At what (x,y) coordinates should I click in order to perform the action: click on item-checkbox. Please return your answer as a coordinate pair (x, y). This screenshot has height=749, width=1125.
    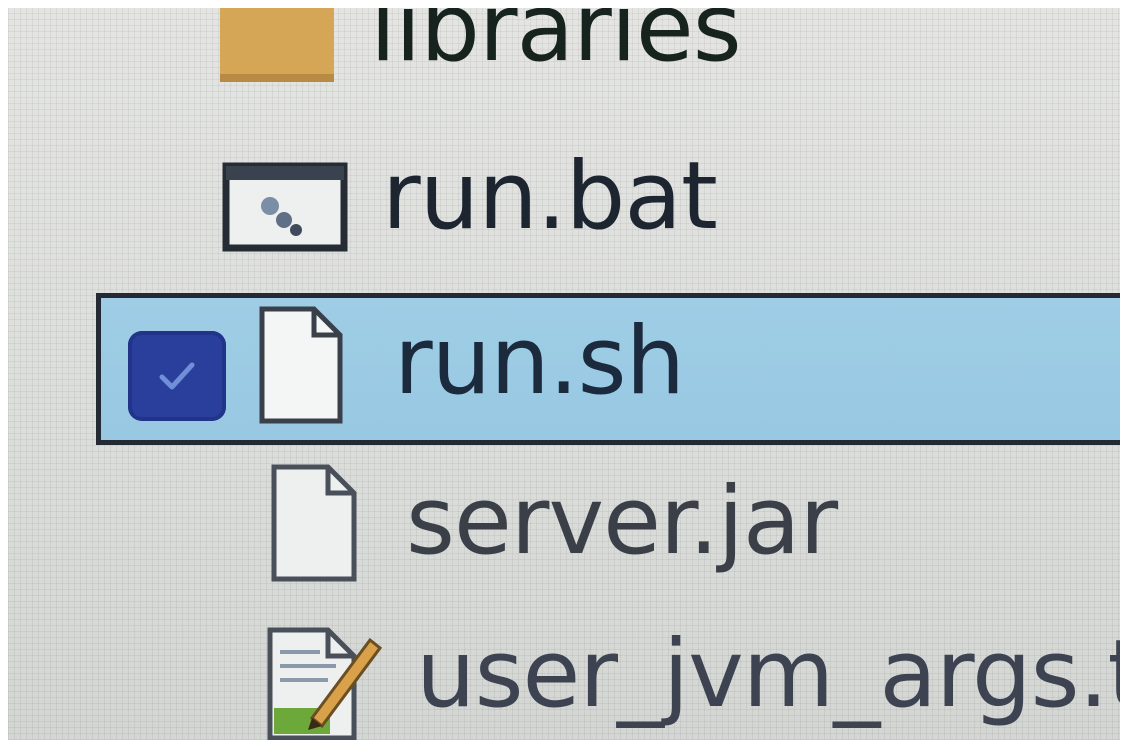
    Looking at the image, I should click on (177, 376).